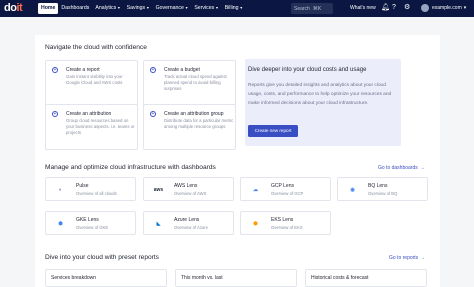 This screenshot has height=287, width=474. What do you see at coordinates (378, 186) in the screenshot?
I see `lens-title: BQ Lens` at bounding box center [378, 186].